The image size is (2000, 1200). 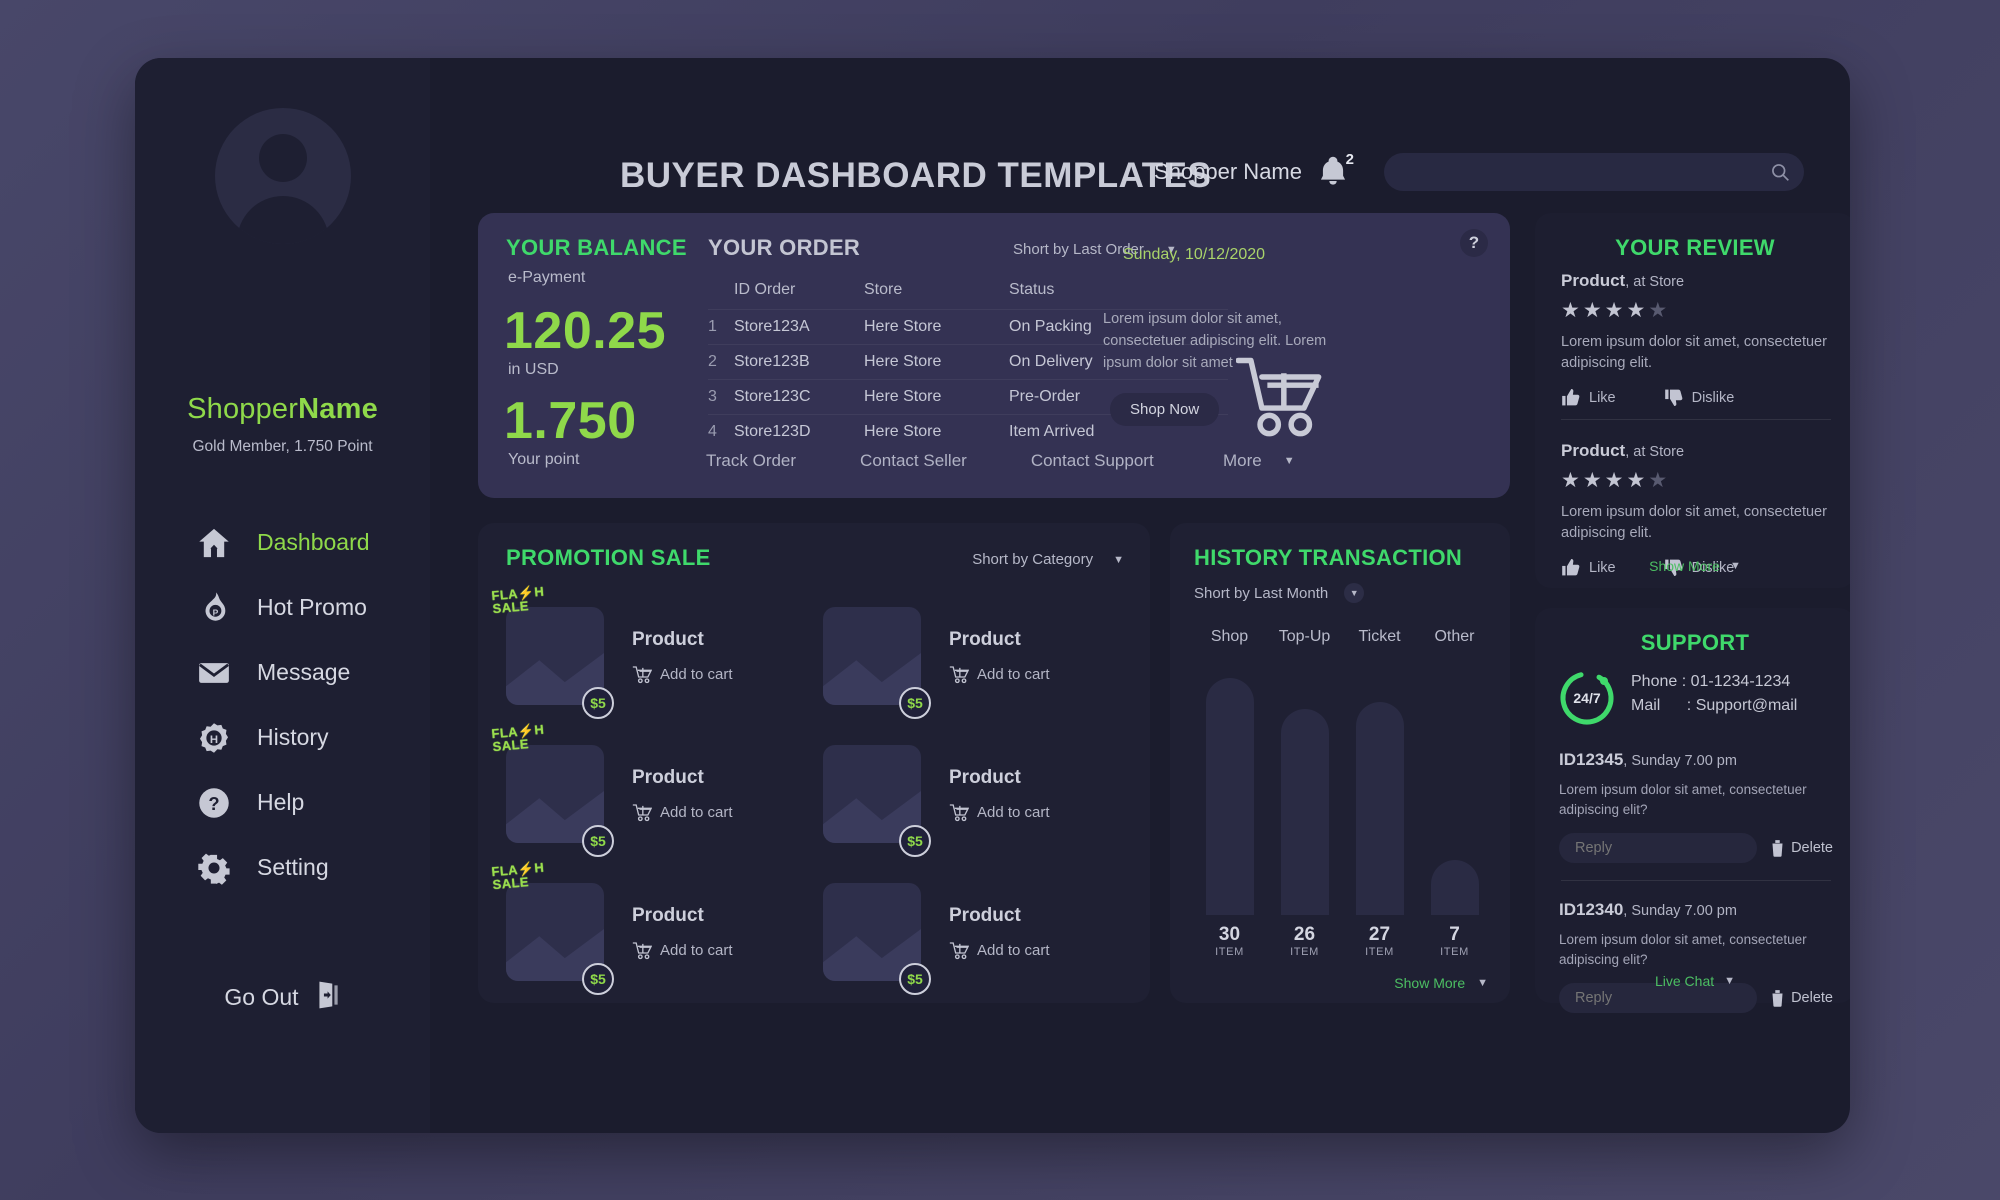 I want to click on notifications-button: 2, so click(x=1336, y=170).